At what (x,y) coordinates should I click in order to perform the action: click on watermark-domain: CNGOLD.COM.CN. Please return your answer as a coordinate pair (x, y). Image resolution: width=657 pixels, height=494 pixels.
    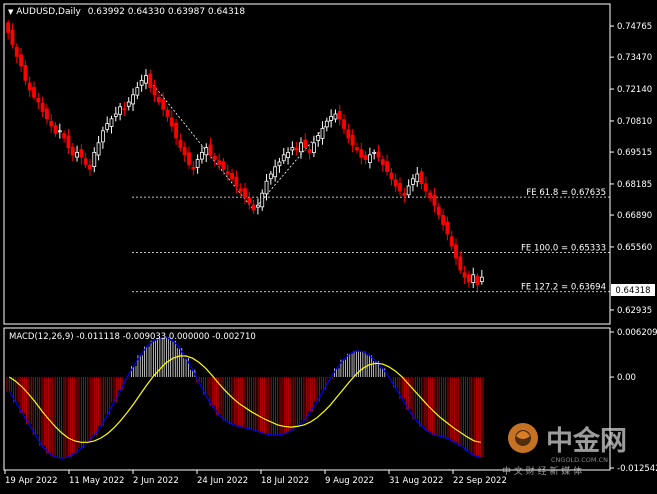
    Looking at the image, I should click on (579, 460).